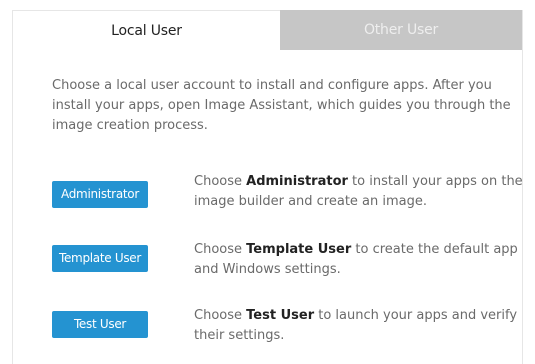  I want to click on test-user-button: Test User, so click(100, 324).